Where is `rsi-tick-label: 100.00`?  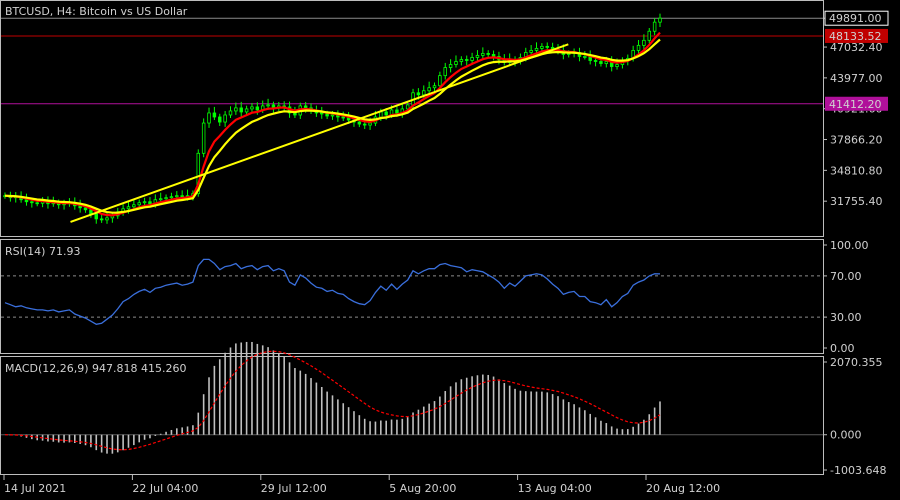 rsi-tick-label: 100.00 is located at coordinates (849, 245).